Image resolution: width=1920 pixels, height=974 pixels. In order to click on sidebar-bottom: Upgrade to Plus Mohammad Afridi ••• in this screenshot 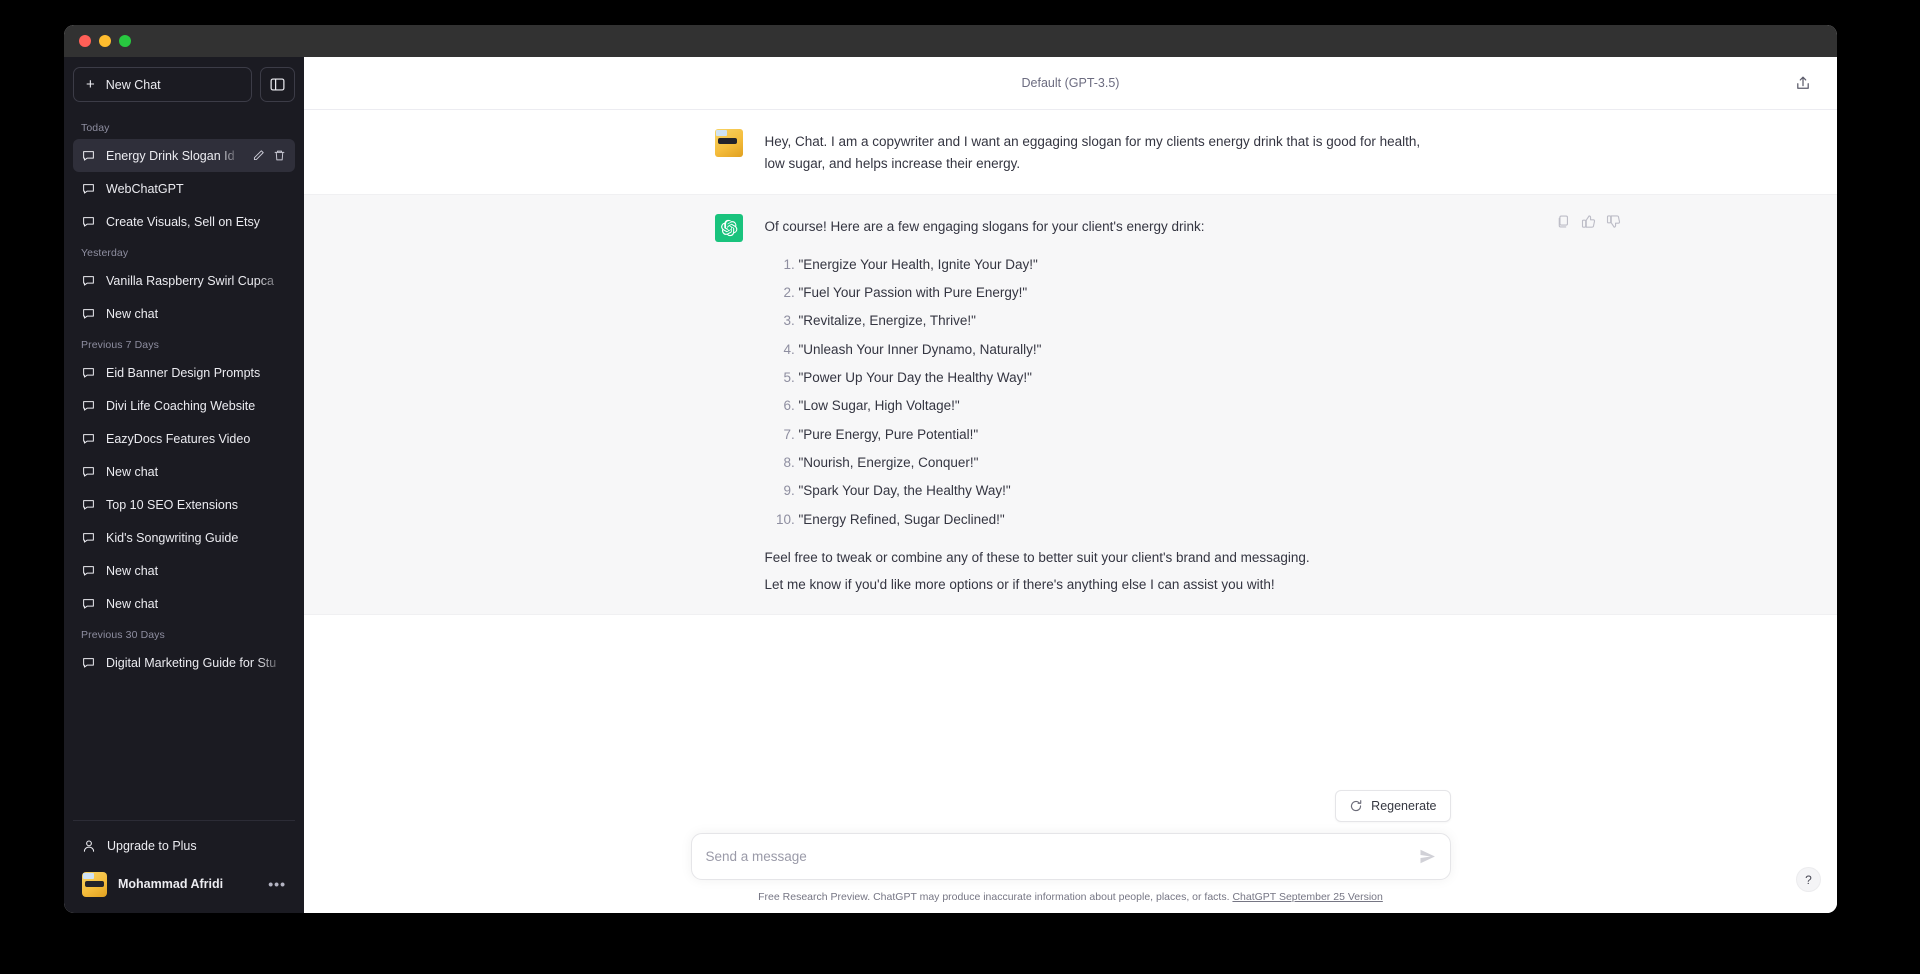, I will do `click(184, 866)`.